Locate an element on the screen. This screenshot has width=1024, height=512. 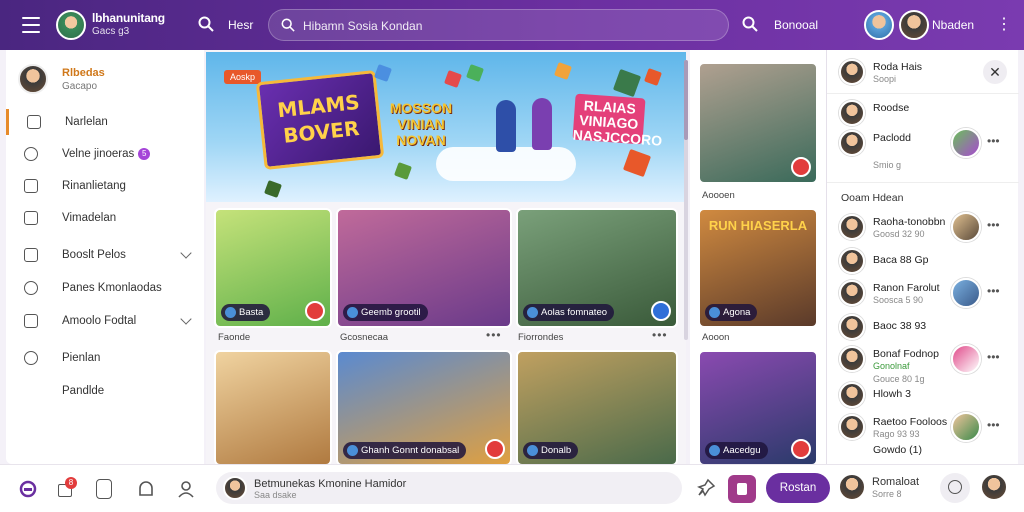
notifications-link: Bonooal is located at coordinates (796, 25).